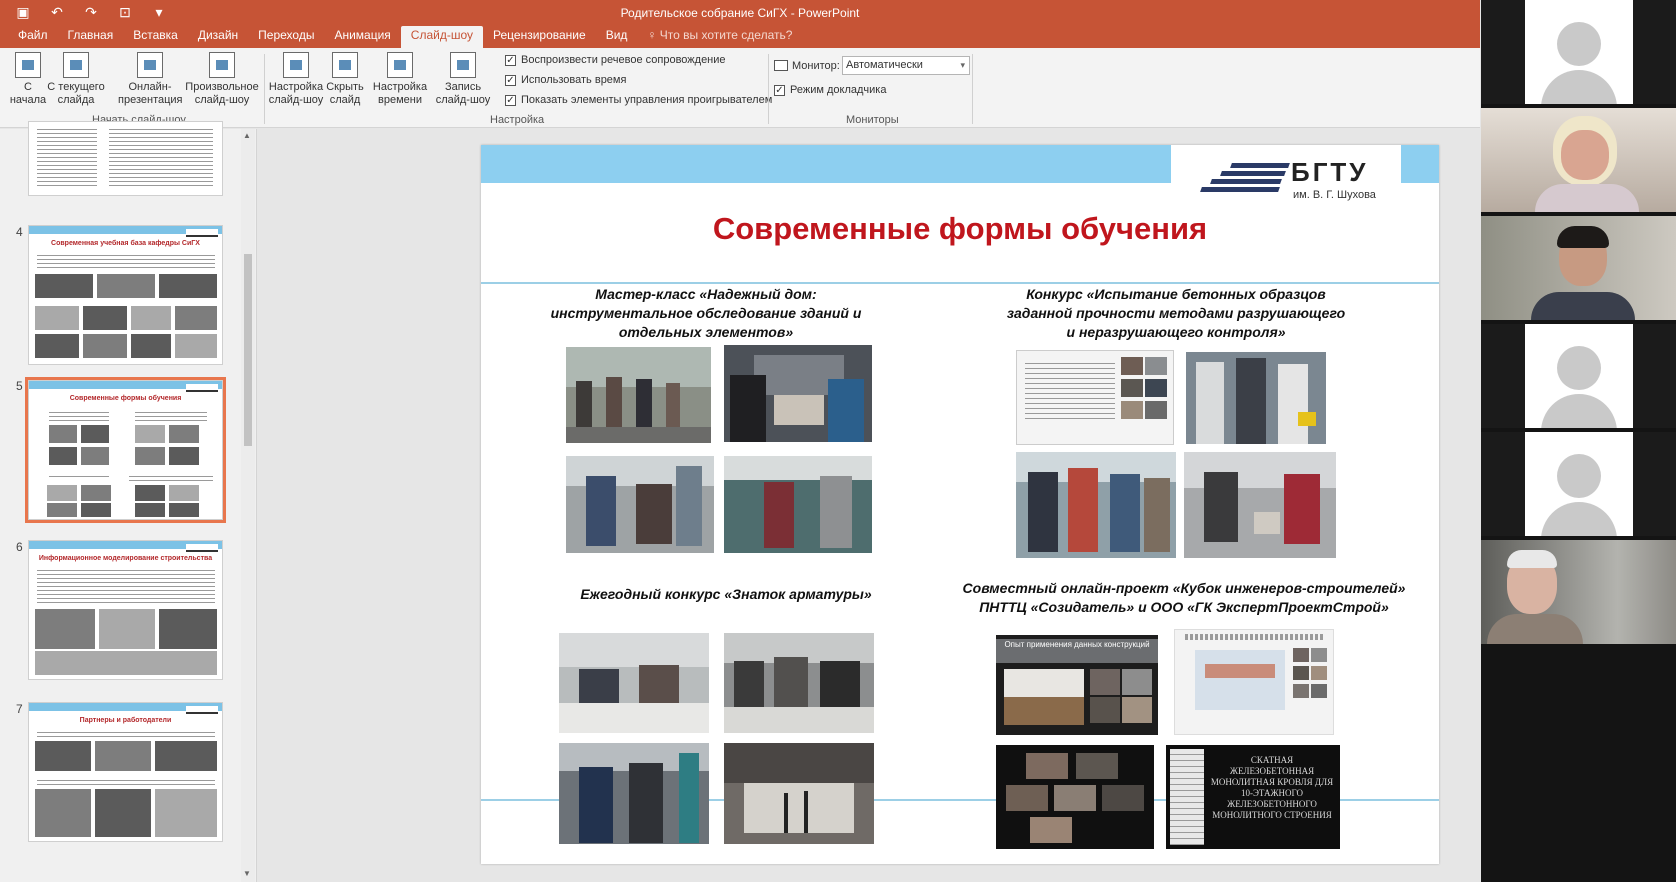 This screenshot has height=882, width=1676. I want to click on group-setup-label: Настройка, so click(517, 120).